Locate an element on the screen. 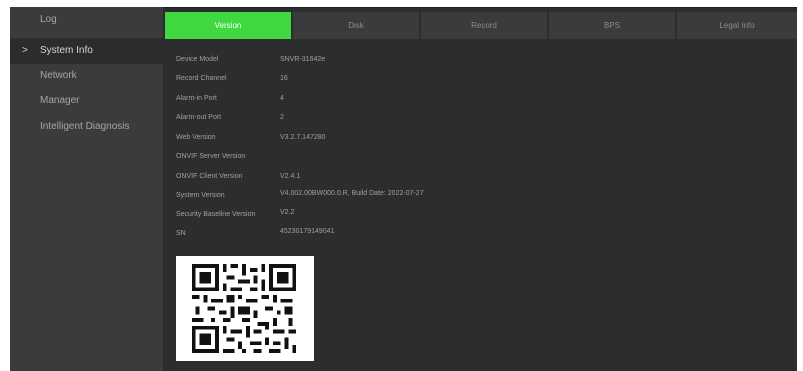  tab-disk: Disk is located at coordinates (356, 25).